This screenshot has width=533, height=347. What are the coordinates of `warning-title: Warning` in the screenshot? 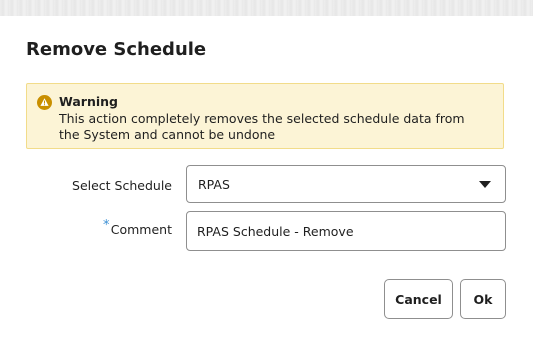 It's located at (88, 101).